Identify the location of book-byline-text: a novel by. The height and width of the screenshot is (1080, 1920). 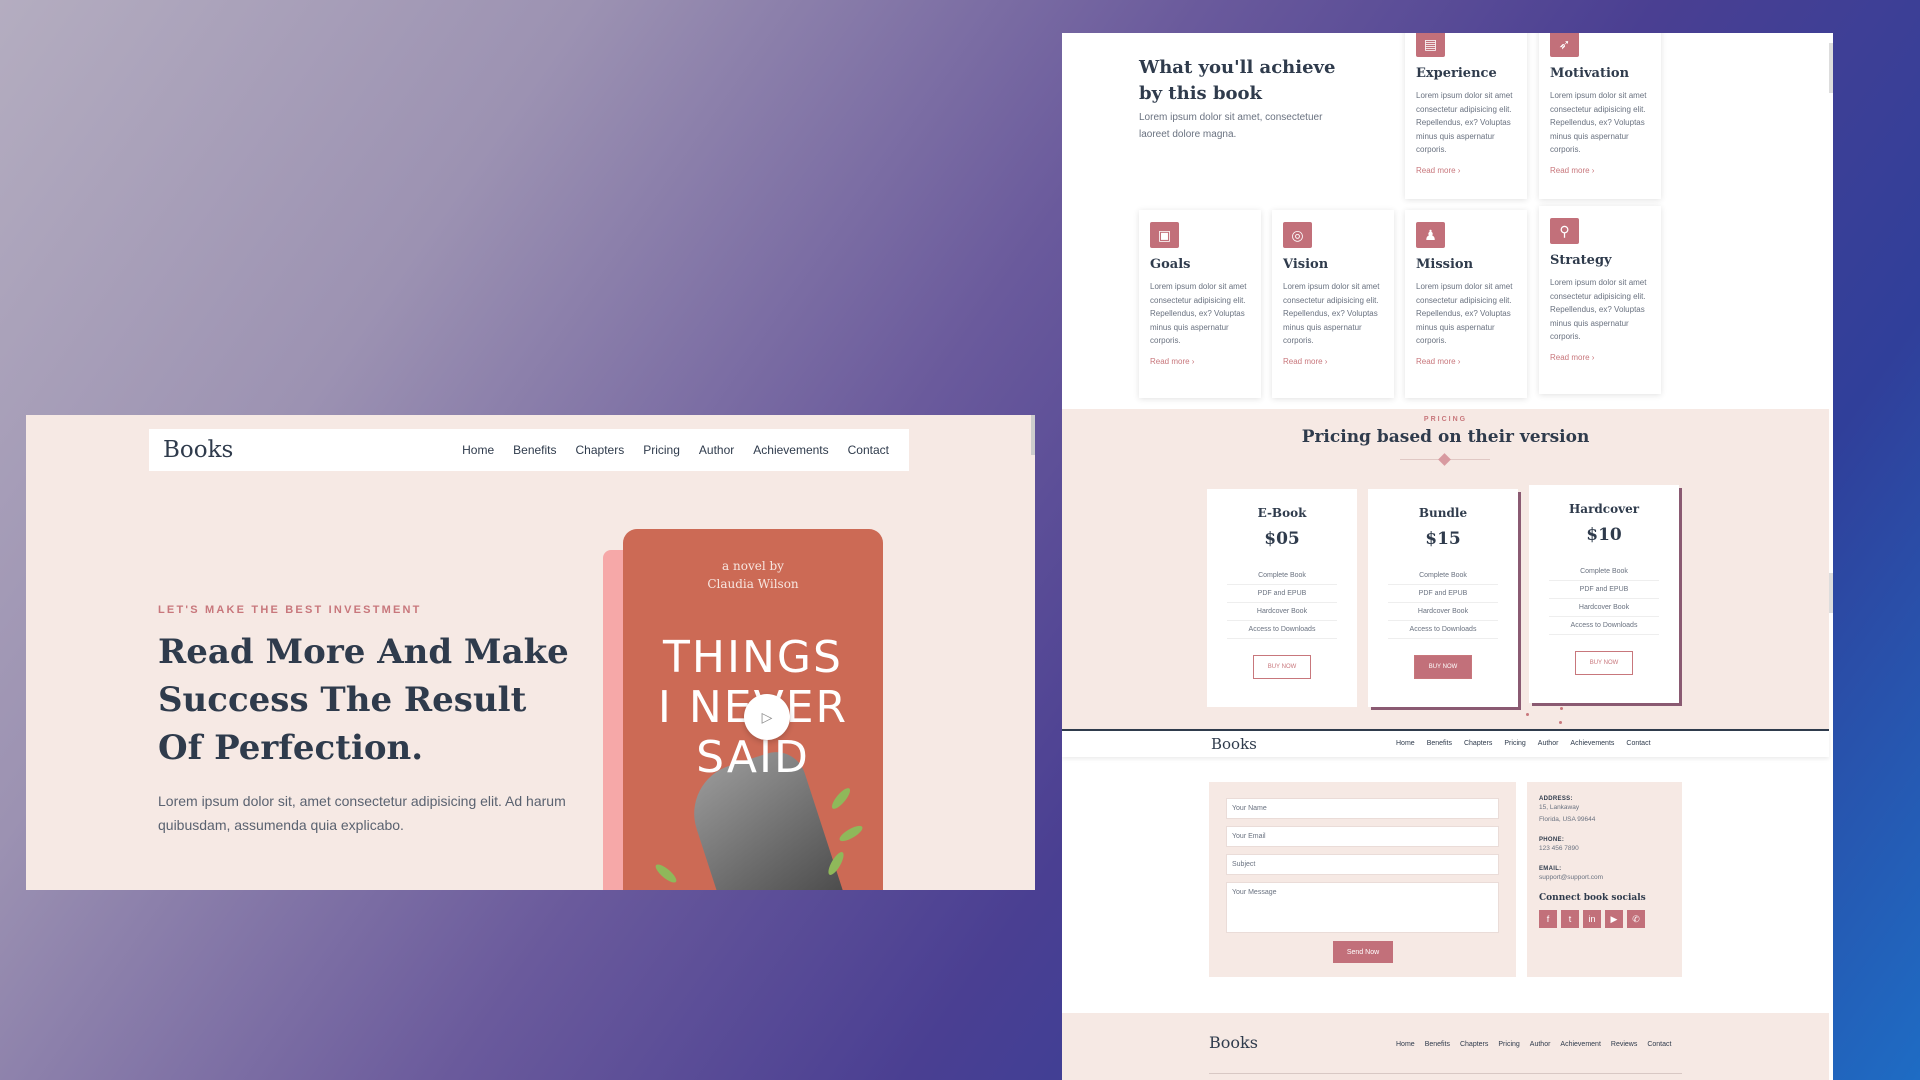
(753, 566).